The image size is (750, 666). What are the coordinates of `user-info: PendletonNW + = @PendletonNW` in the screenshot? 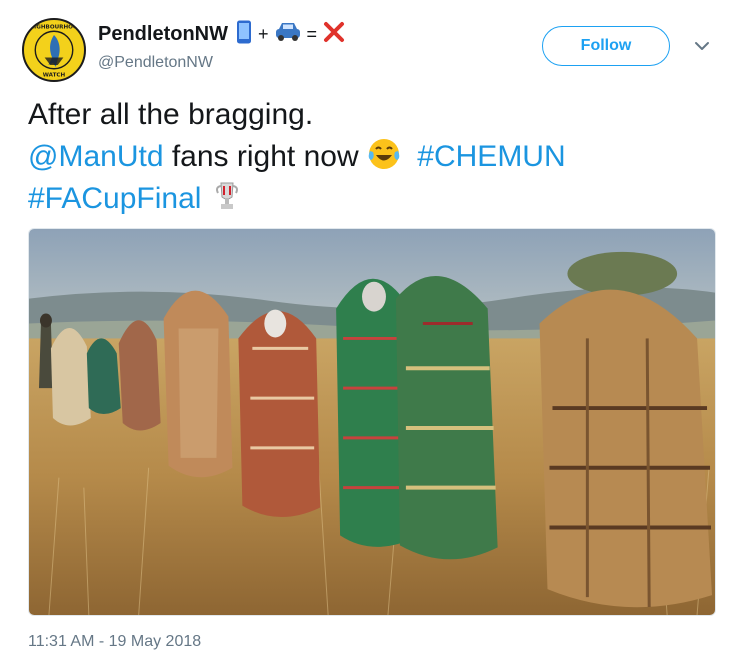 It's located at (221, 46).